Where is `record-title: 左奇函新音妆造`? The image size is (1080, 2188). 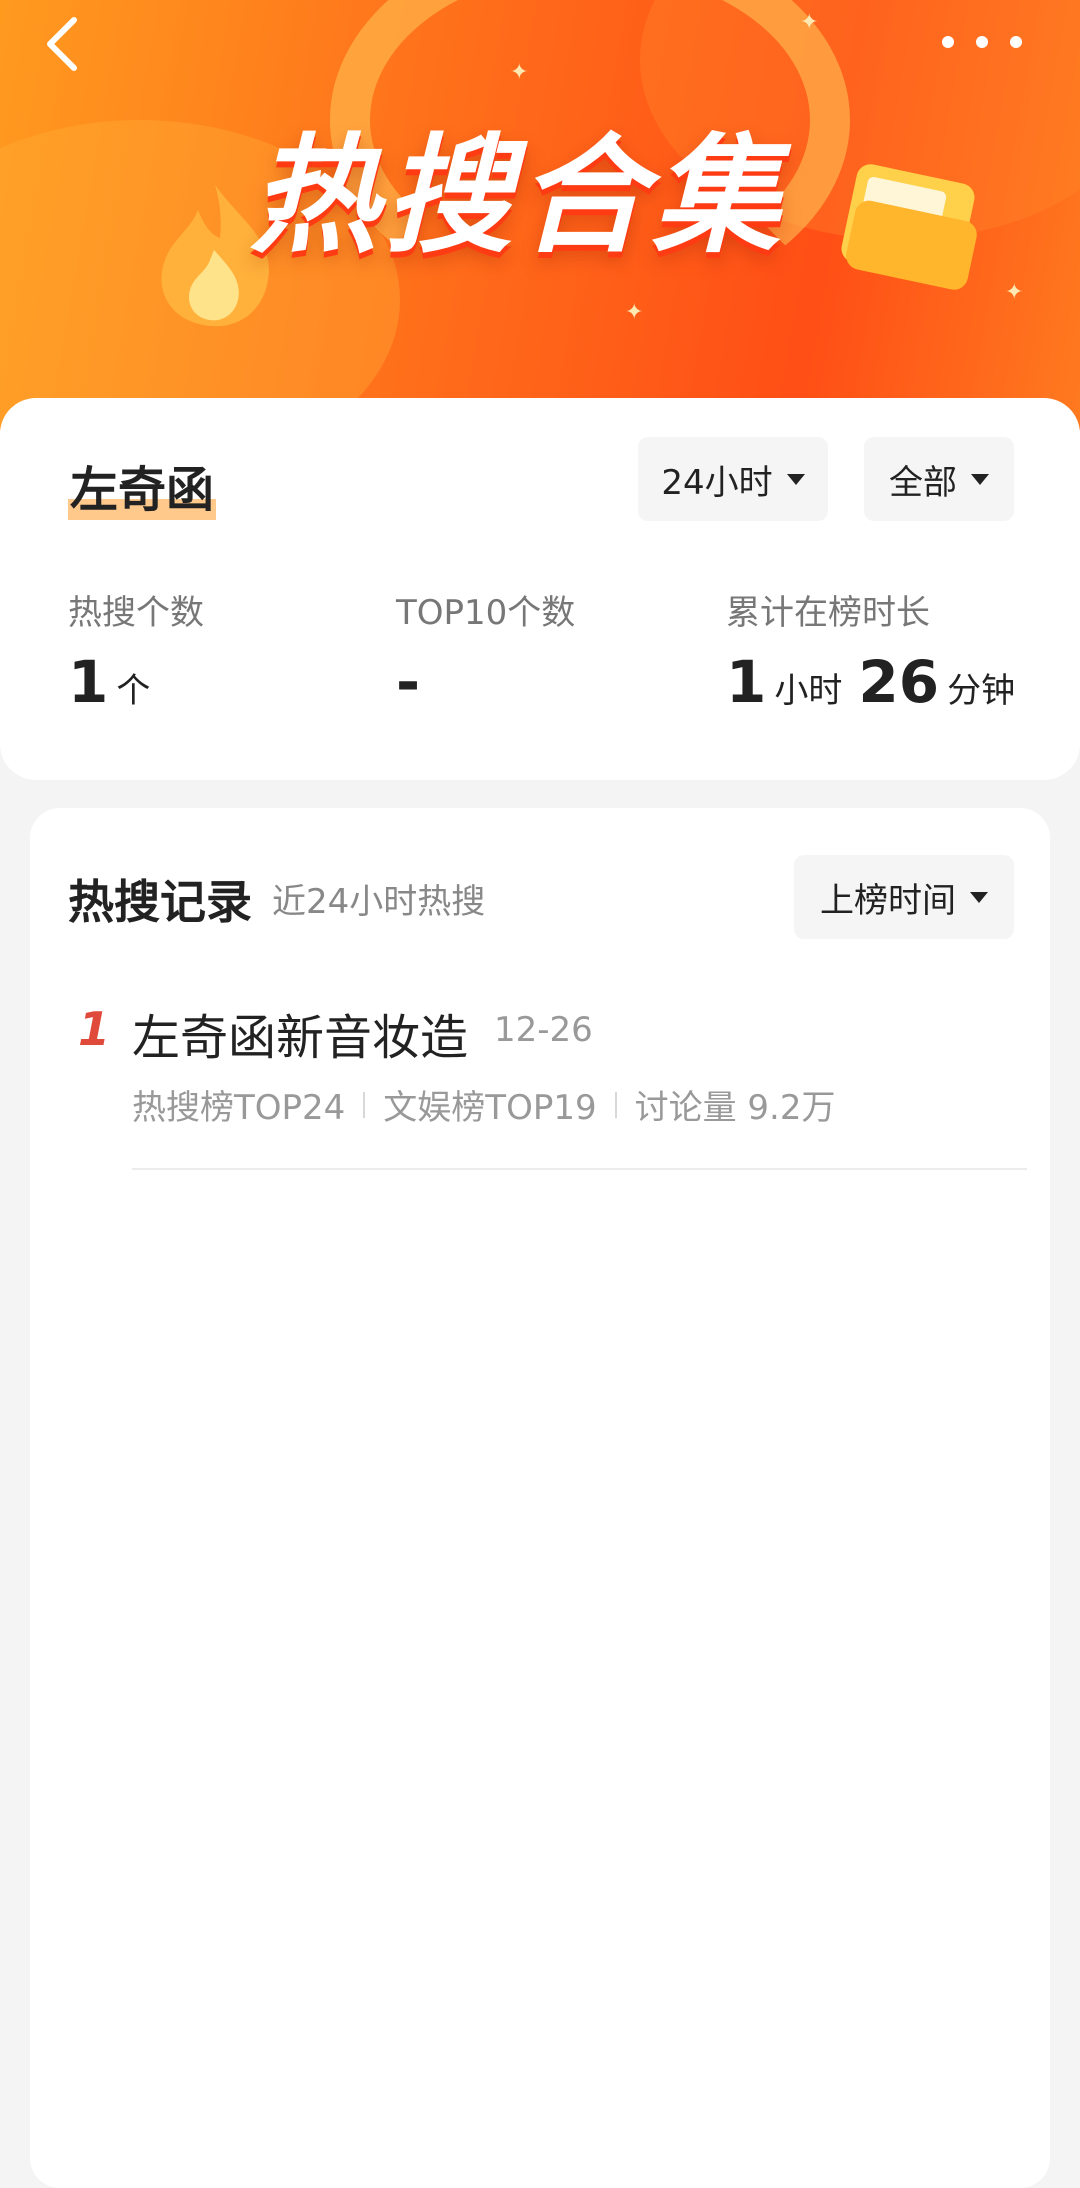 record-title: 左奇函新音妆造 is located at coordinates (300, 1033).